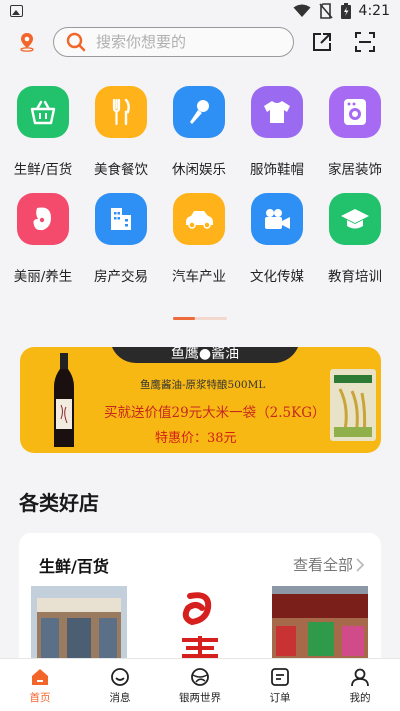  I want to click on tab-label: 消息, so click(120, 698).